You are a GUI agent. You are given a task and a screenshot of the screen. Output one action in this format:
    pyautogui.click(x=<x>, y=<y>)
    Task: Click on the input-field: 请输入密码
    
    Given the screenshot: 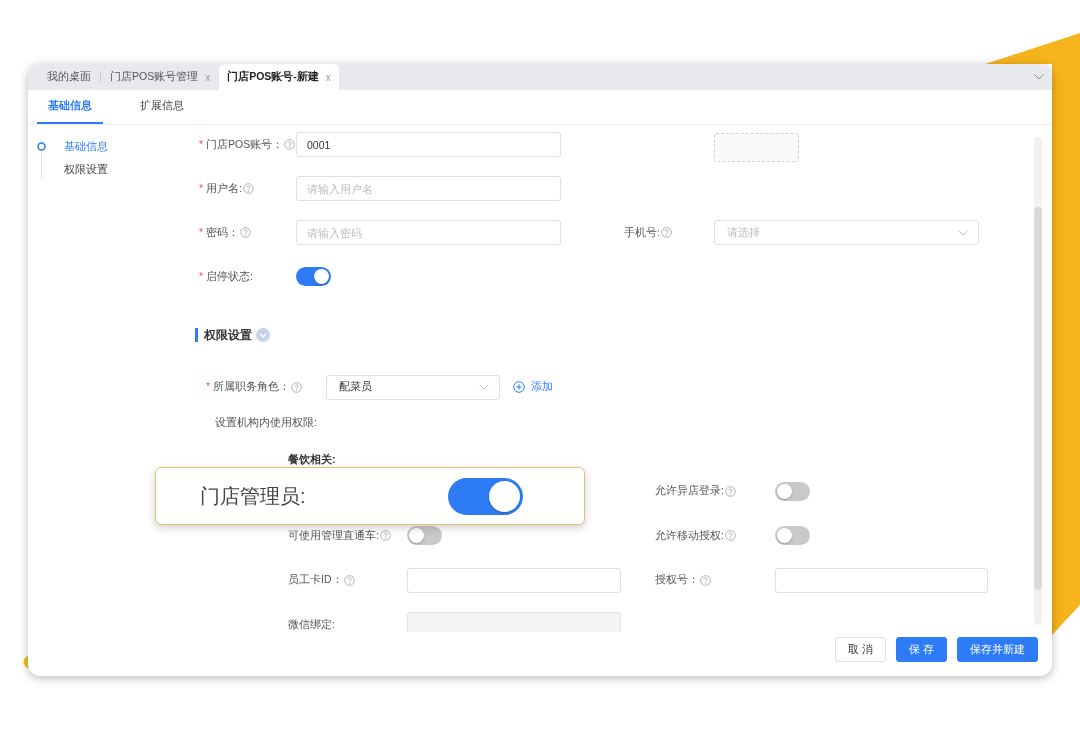 What is the action you would take?
    pyautogui.click(x=428, y=232)
    